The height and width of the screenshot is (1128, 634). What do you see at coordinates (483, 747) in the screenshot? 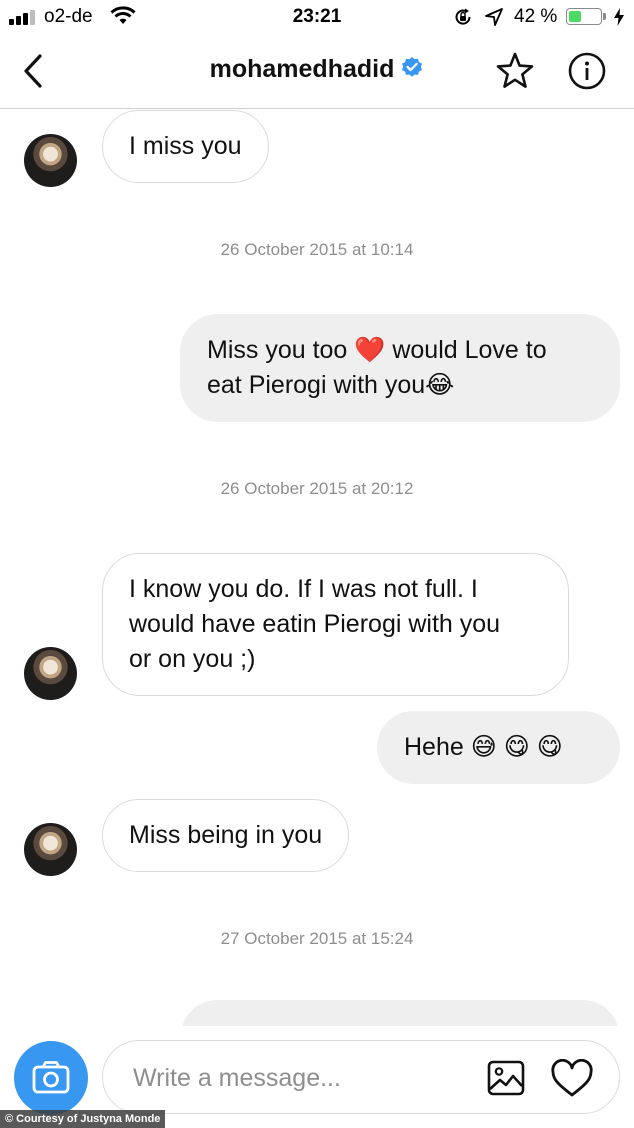
I see `message-line: Hehe 😅 😋 😋` at bounding box center [483, 747].